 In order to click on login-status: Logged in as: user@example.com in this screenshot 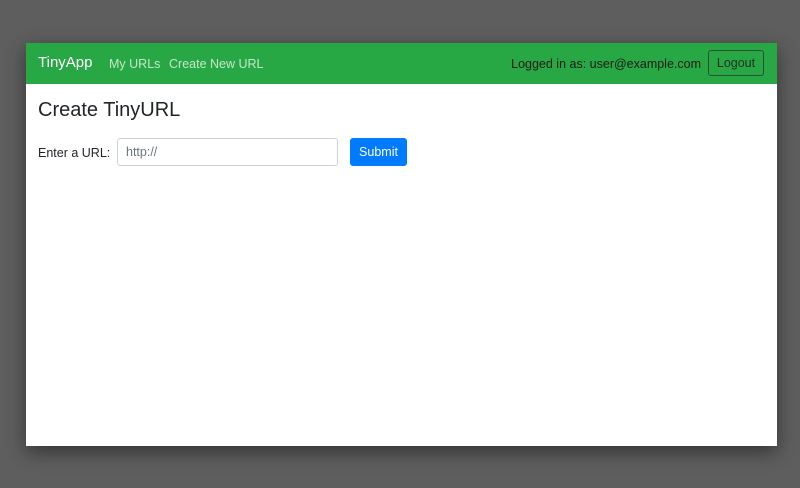, I will do `click(606, 64)`.